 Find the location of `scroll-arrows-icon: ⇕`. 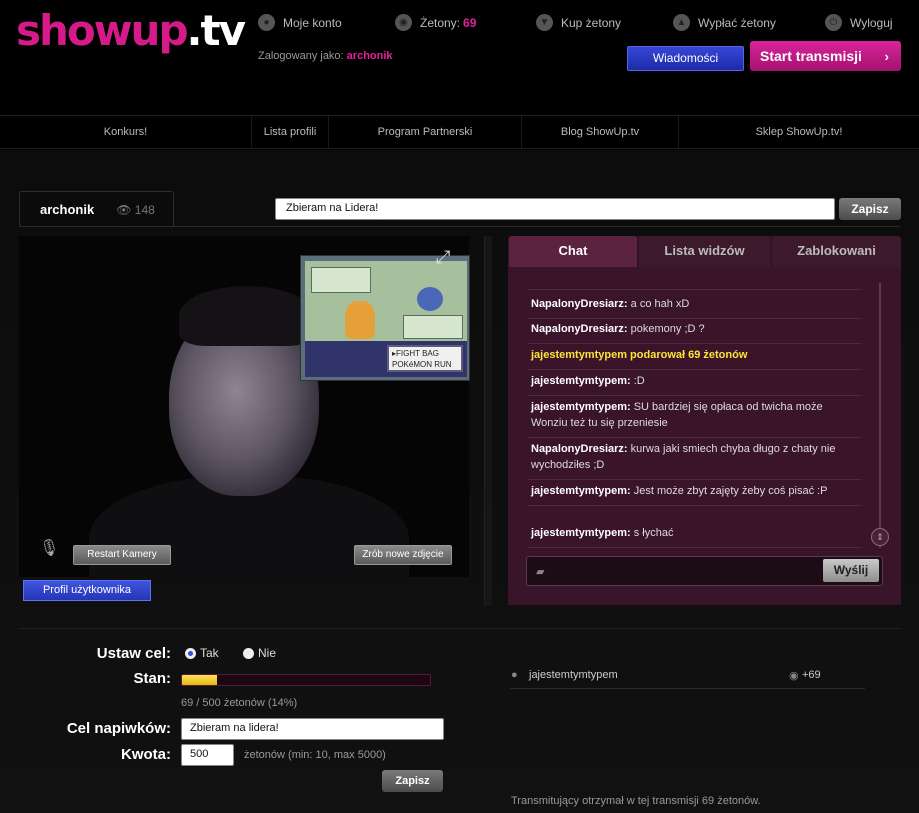

scroll-arrows-icon: ⇕ is located at coordinates (880, 537).